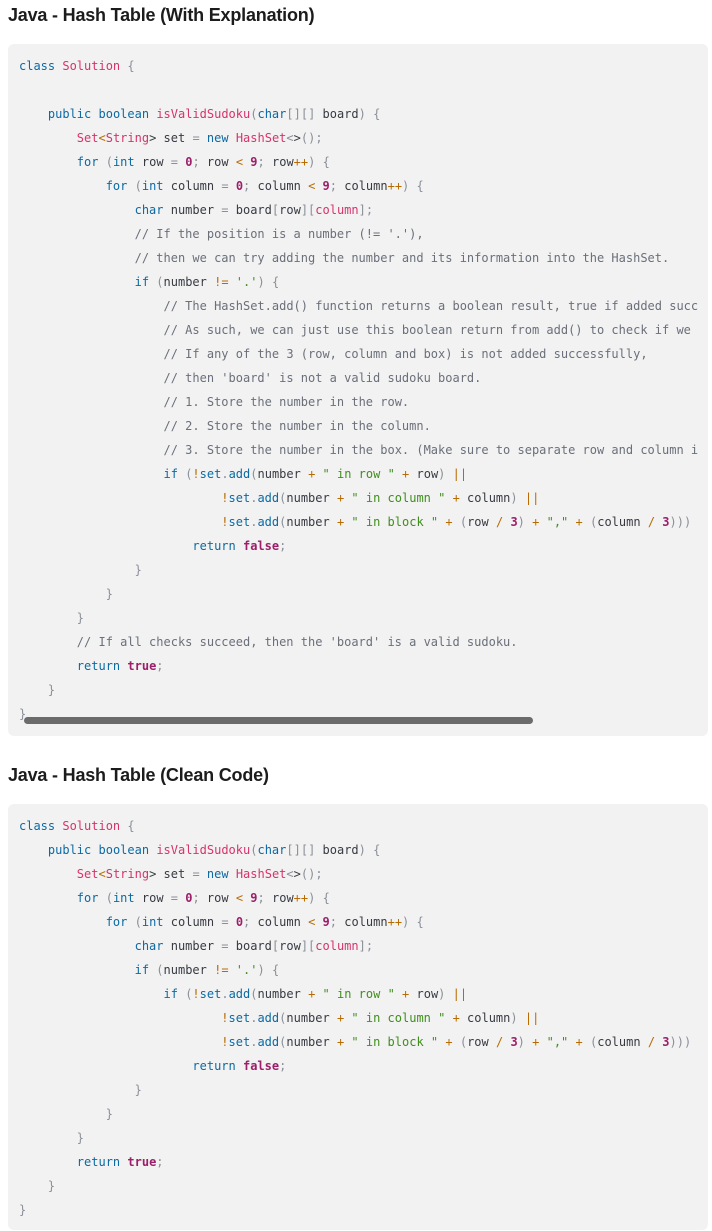 The height and width of the screenshot is (1231, 712). Describe the element at coordinates (286, 402) in the screenshot. I see `code-line: // 1. Store the number in the row.` at that location.